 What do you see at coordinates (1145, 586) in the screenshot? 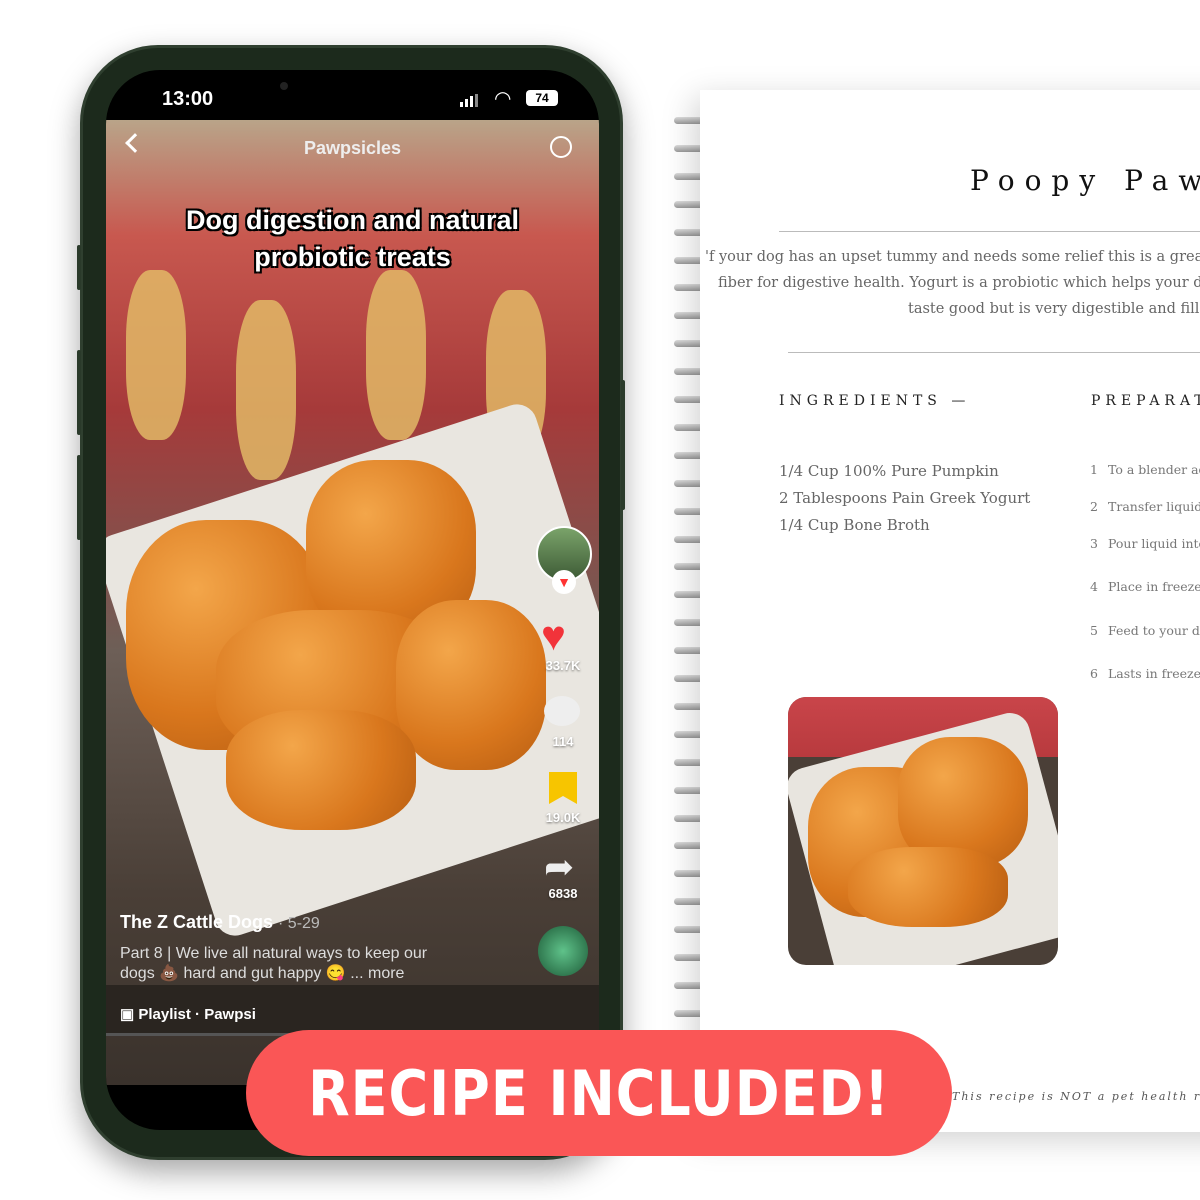
I see `preparation-step: 4 Place in freezer` at bounding box center [1145, 586].